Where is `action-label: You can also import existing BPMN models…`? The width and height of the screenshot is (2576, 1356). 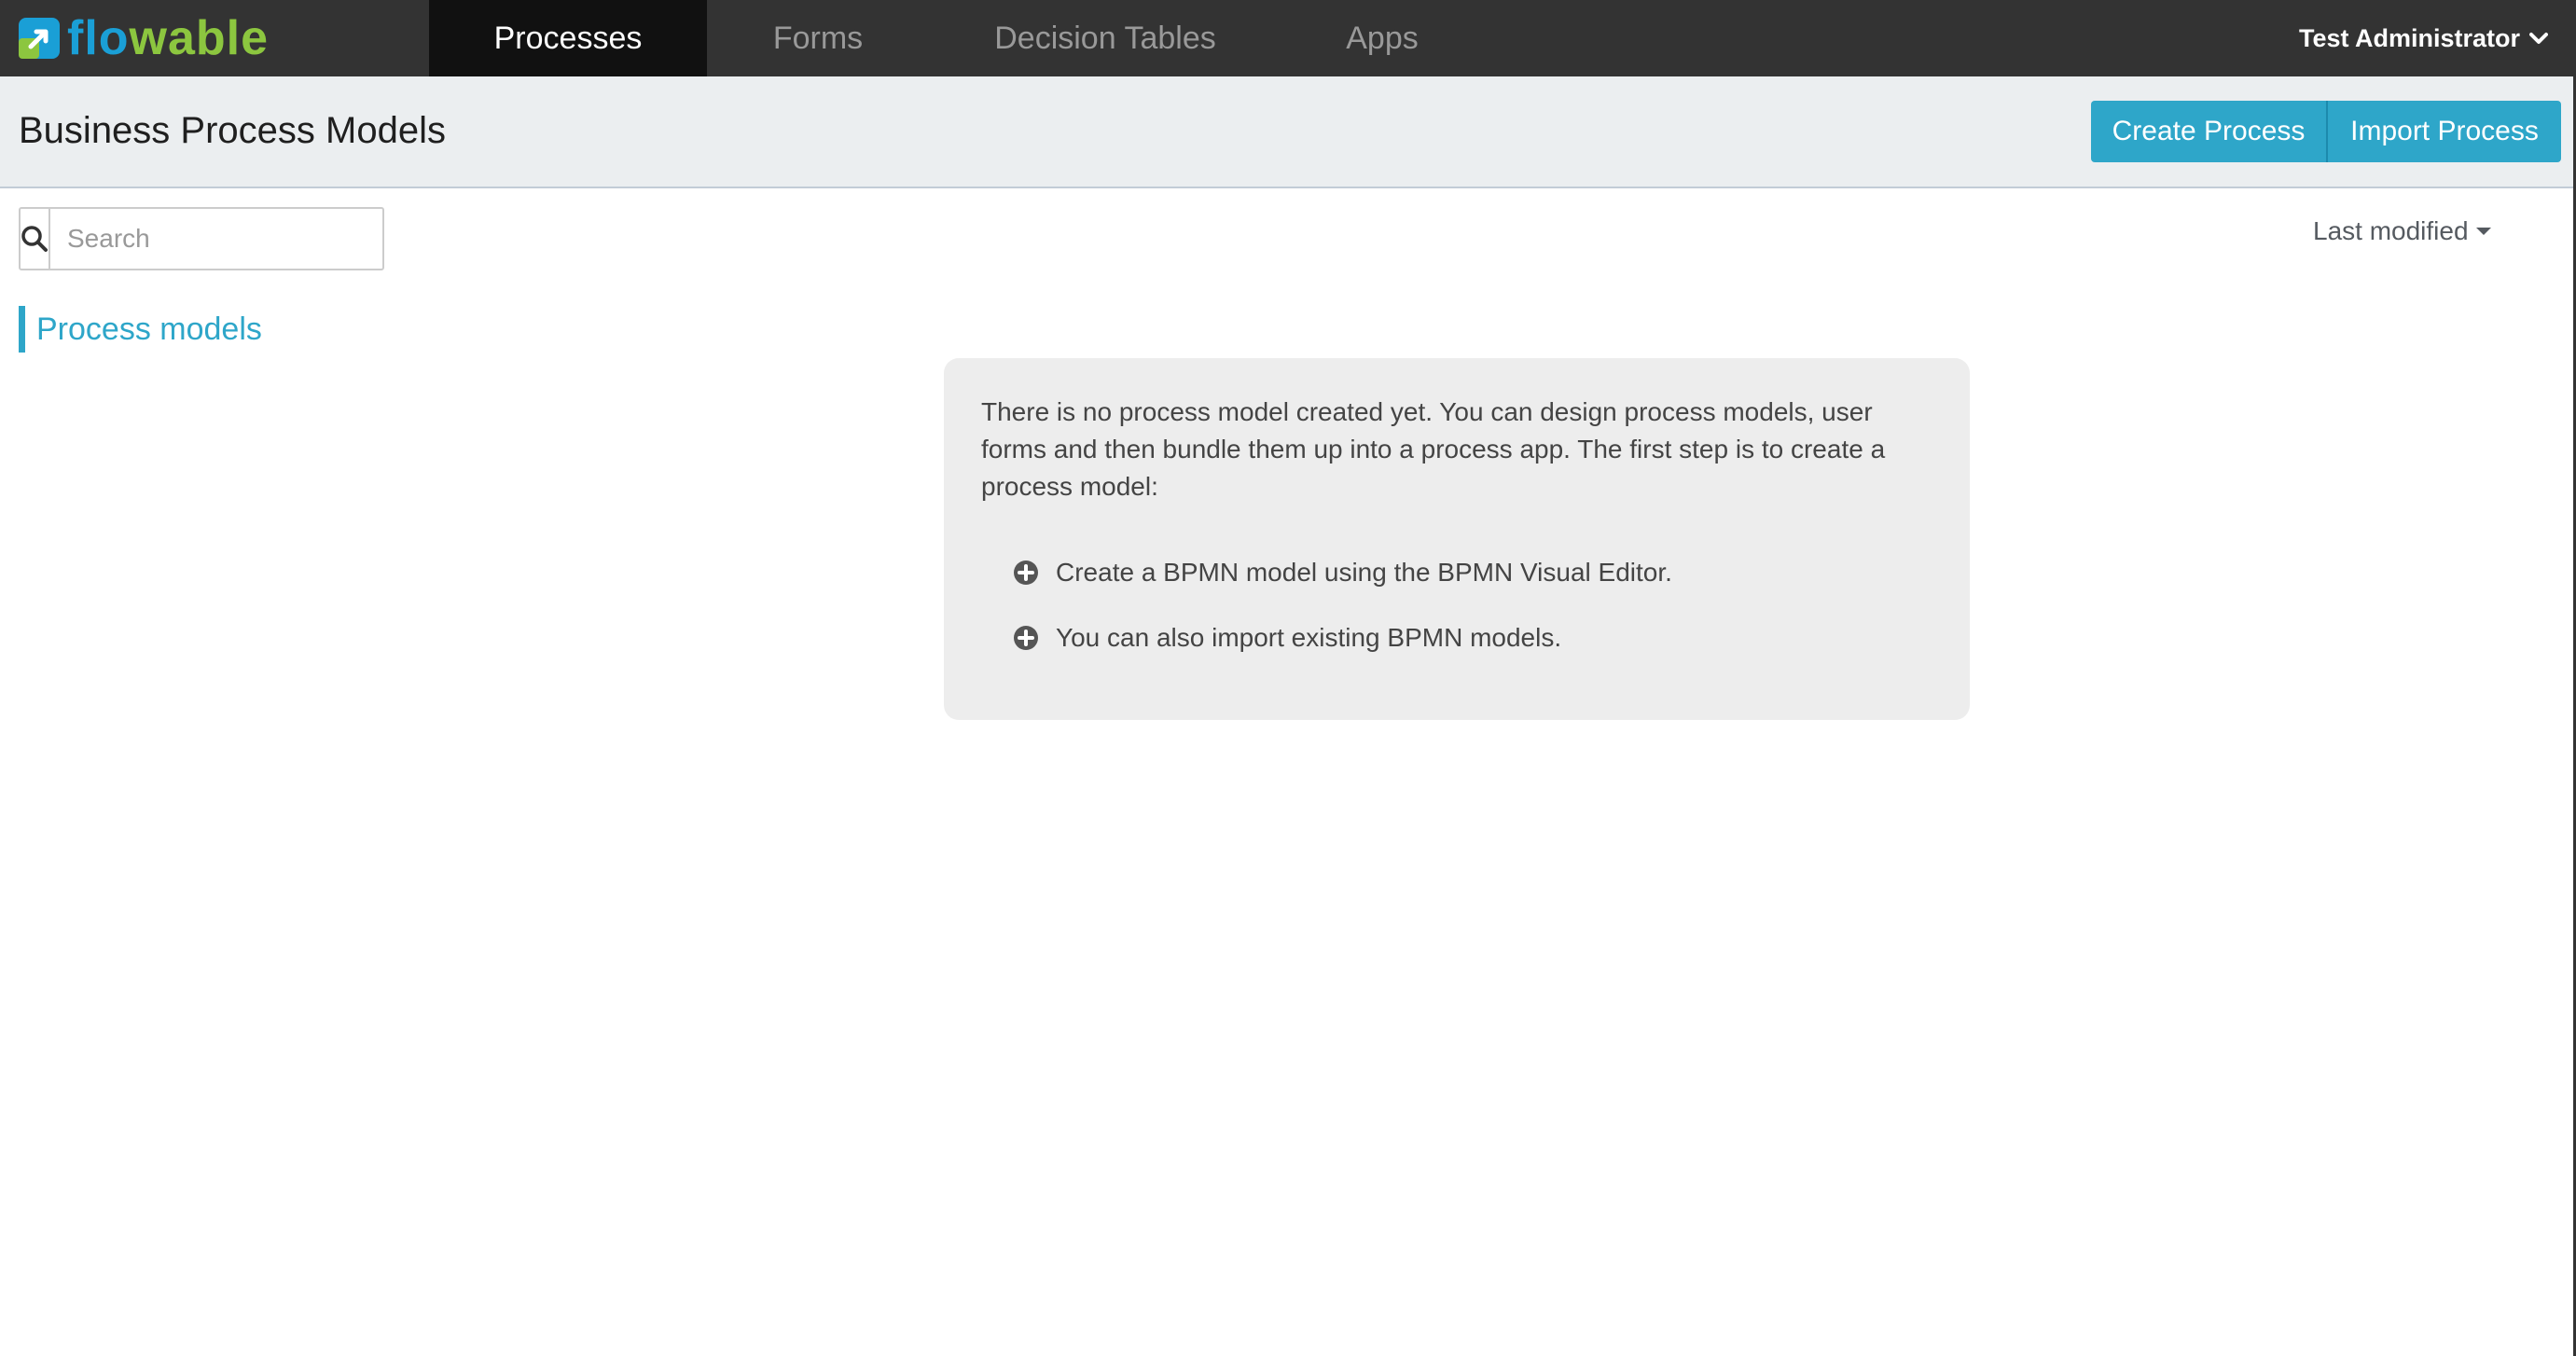
action-label: You can also import existing BPMN models… is located at coordinates (1309, 637).